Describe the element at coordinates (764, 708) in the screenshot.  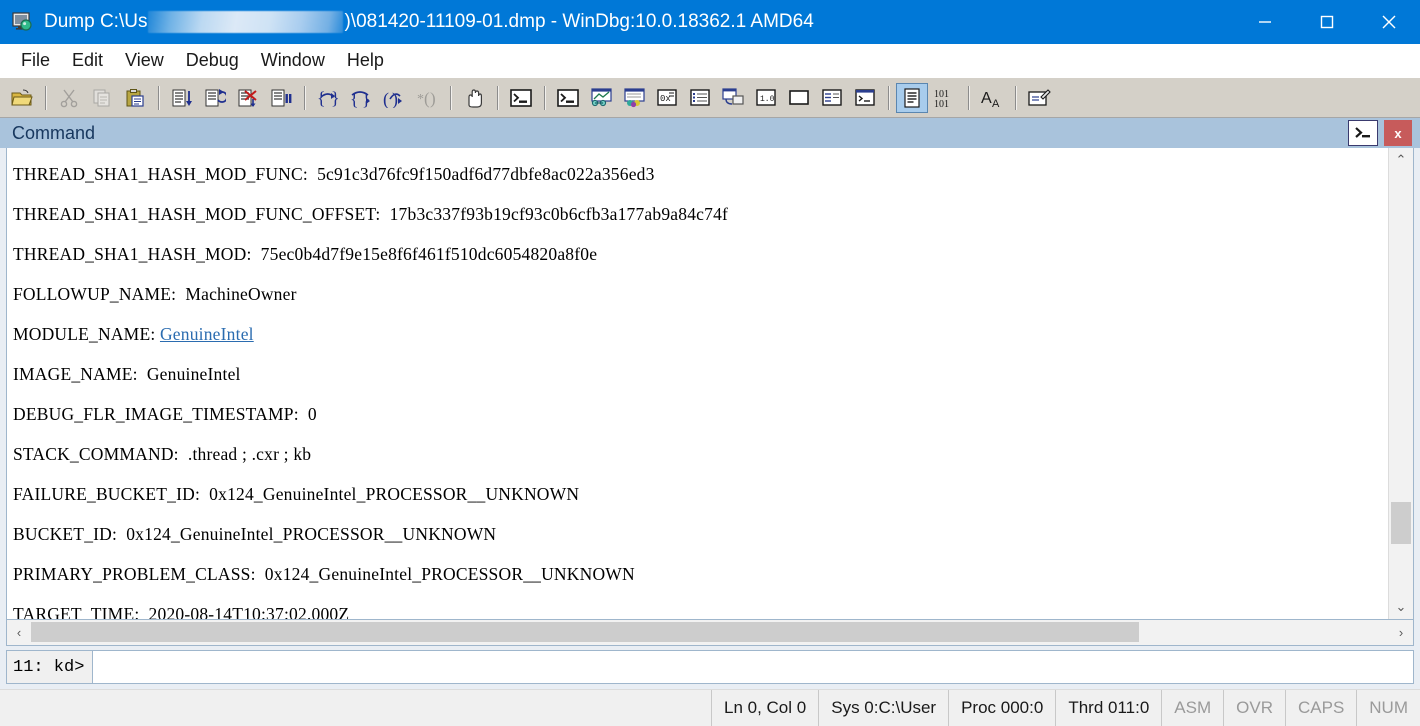
I see `status-line-col: Ln 0, Col 0` at that location.